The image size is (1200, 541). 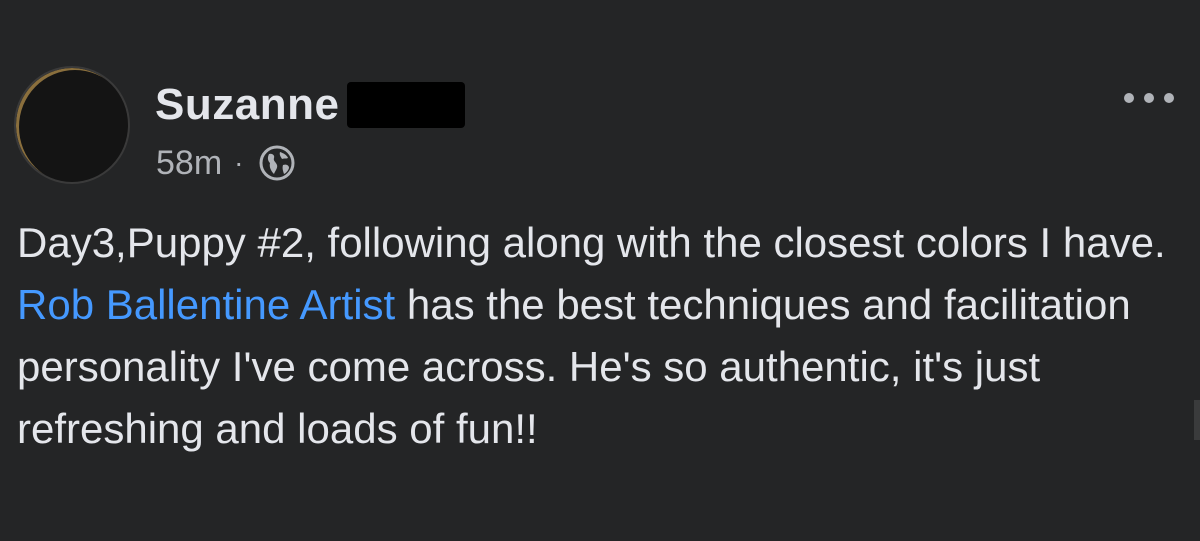 I want to click on mention-link: Rob Ballentine Artist, so click(x=206, y=304).